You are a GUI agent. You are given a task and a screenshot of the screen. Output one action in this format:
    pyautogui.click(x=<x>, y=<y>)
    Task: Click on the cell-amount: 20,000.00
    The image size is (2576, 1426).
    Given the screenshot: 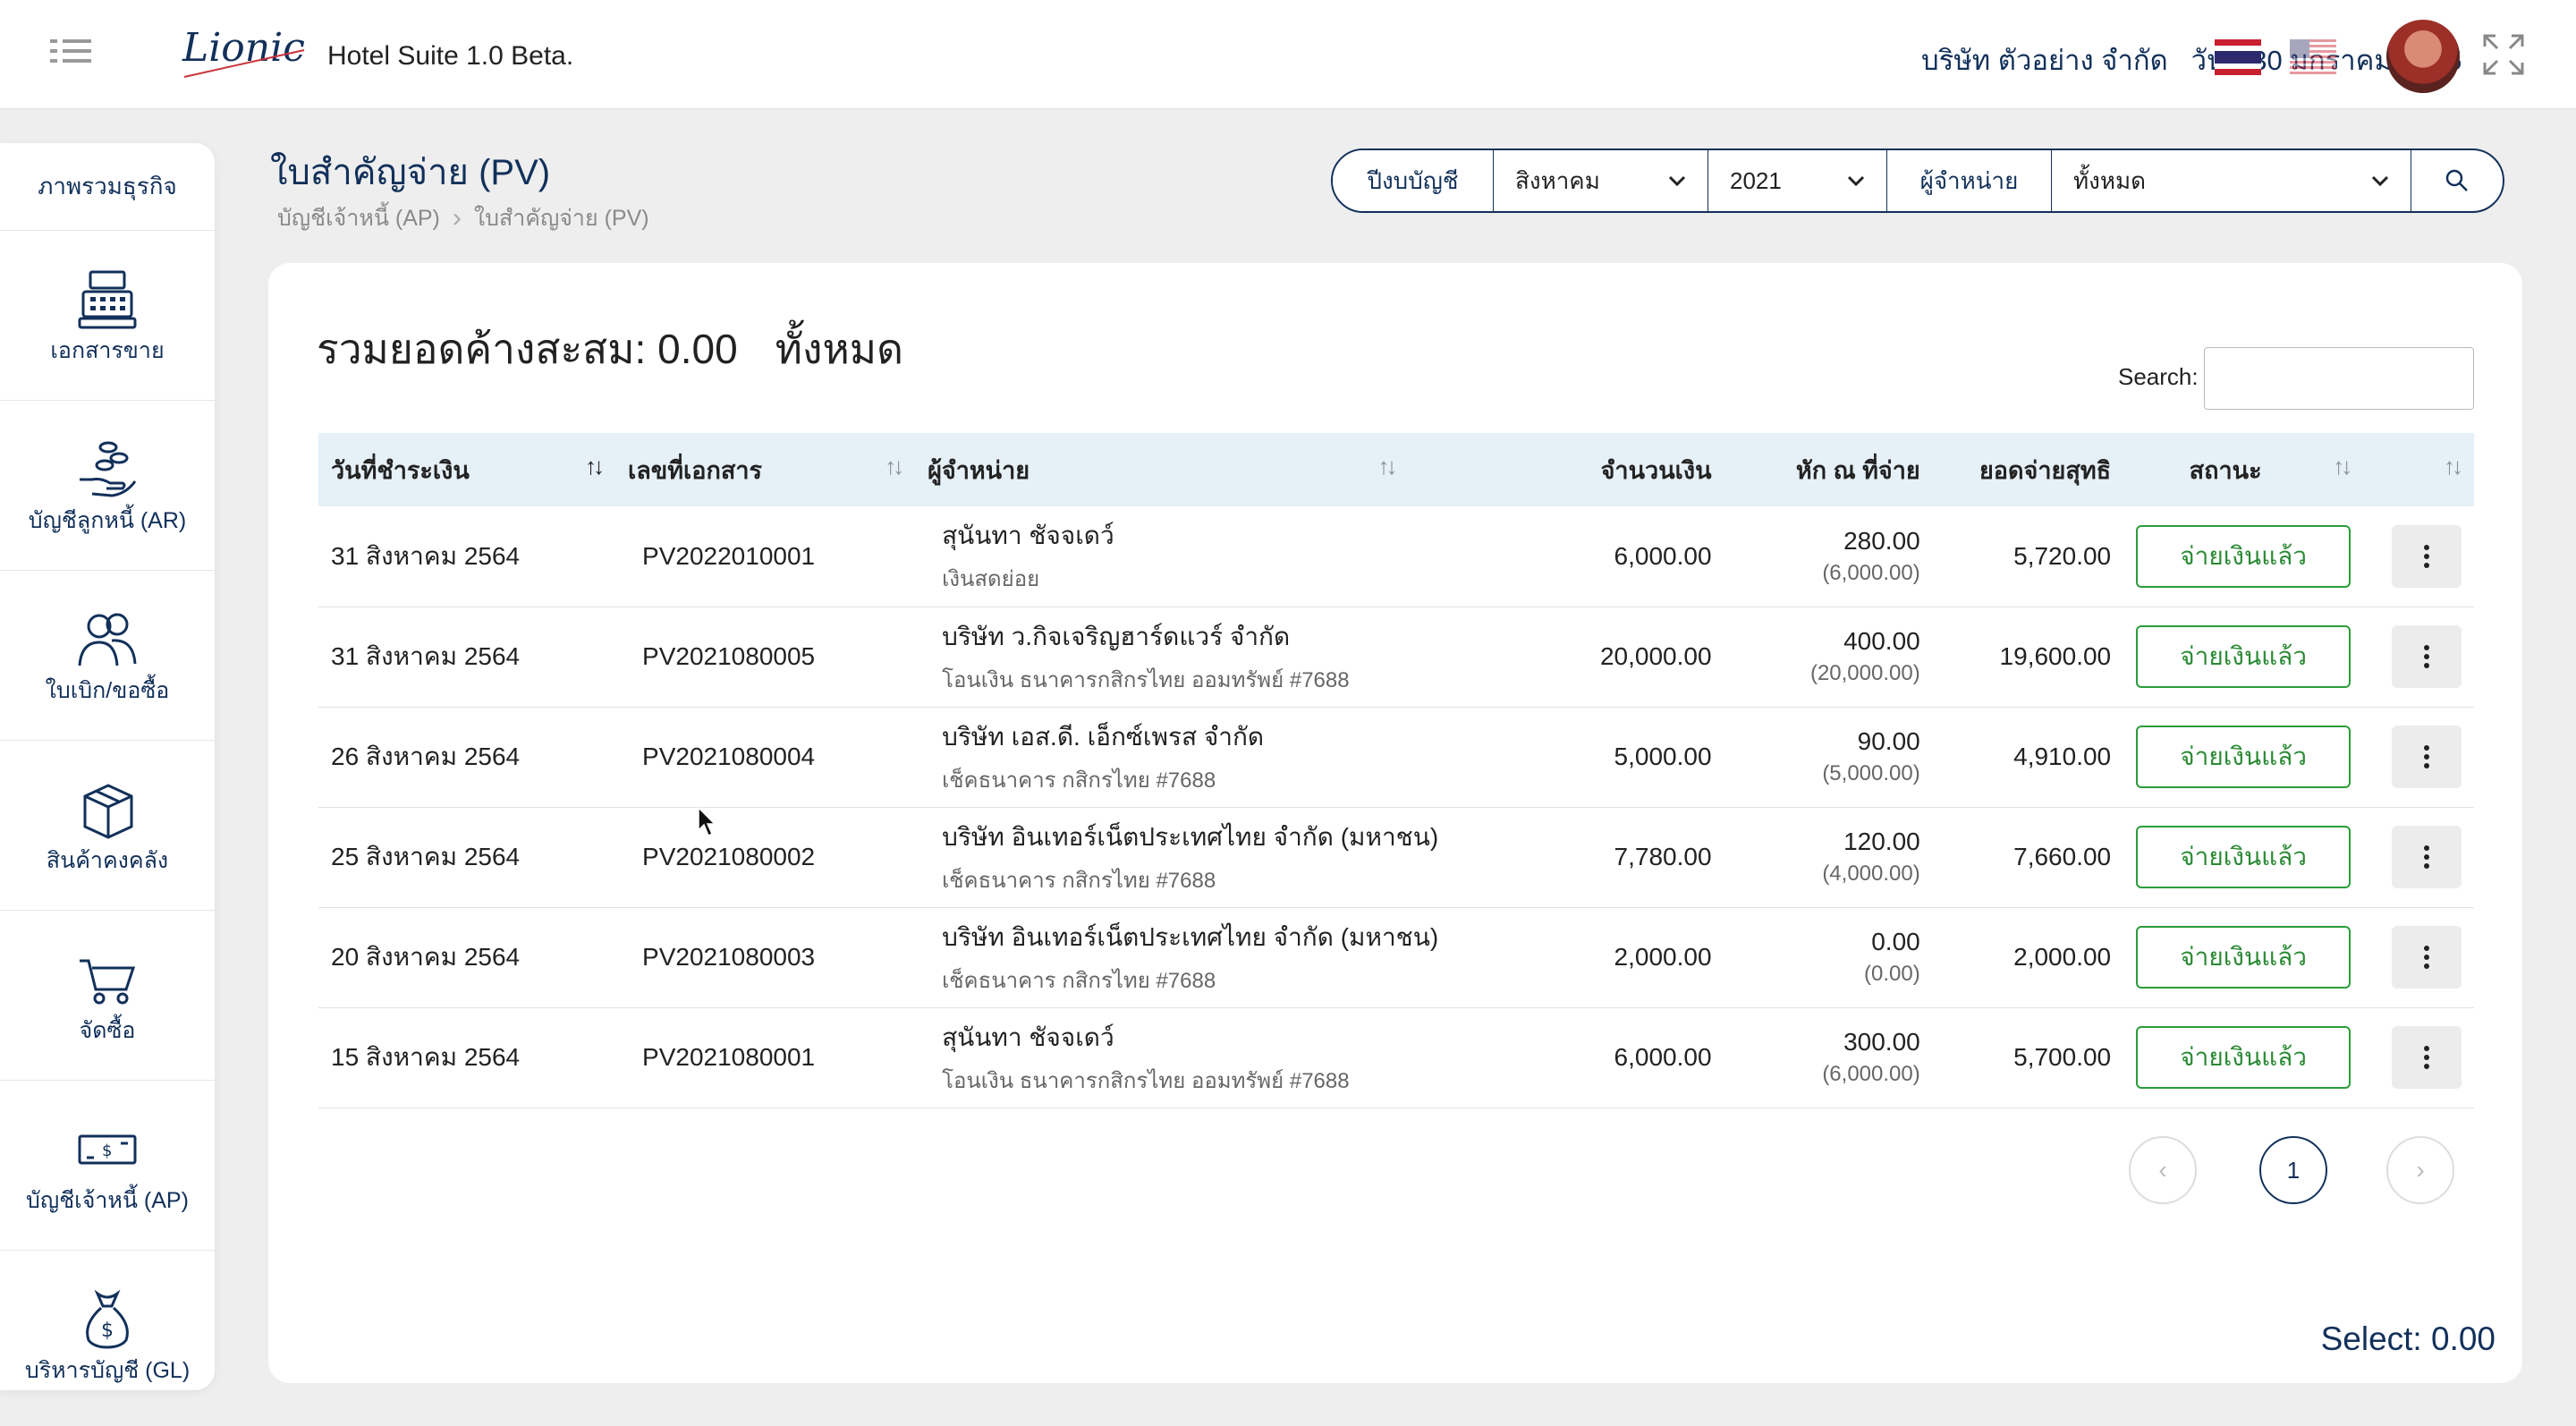 What is the action you would take?
    pyautogui.click(x=1655, y=656)
    